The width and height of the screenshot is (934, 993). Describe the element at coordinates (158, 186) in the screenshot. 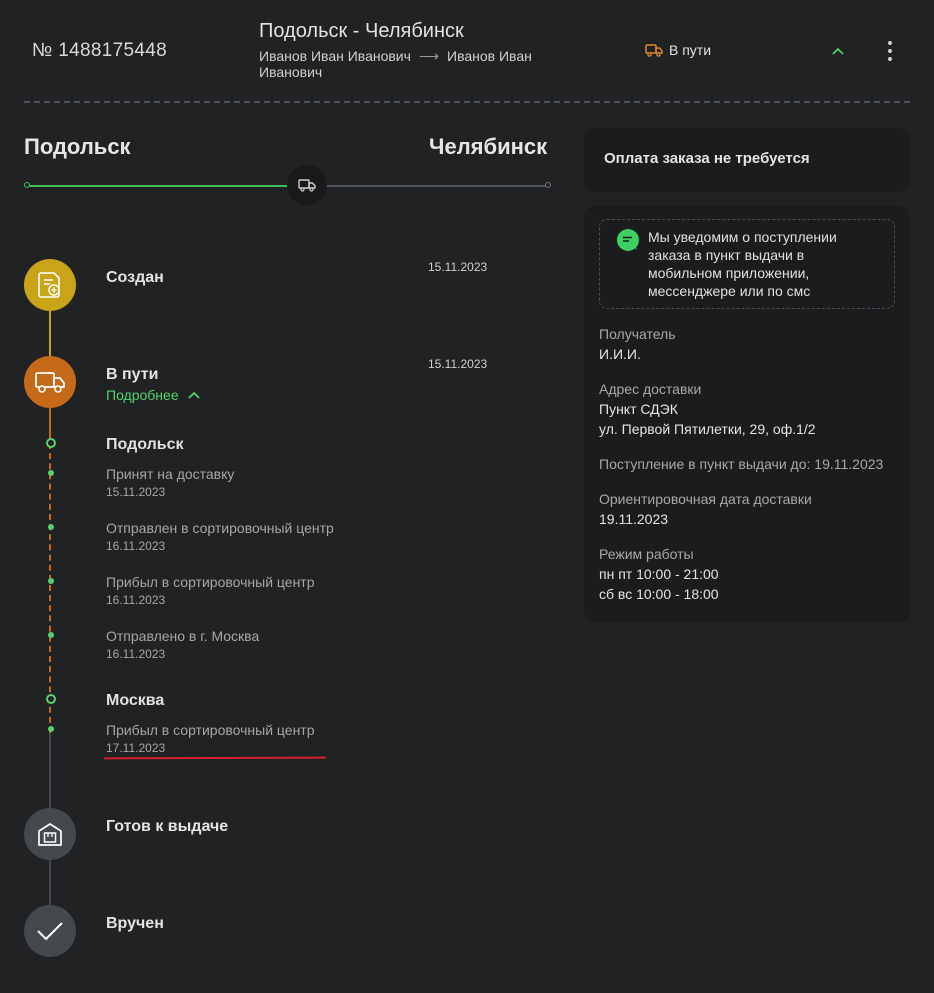

I see `route-progress-done` at that location.